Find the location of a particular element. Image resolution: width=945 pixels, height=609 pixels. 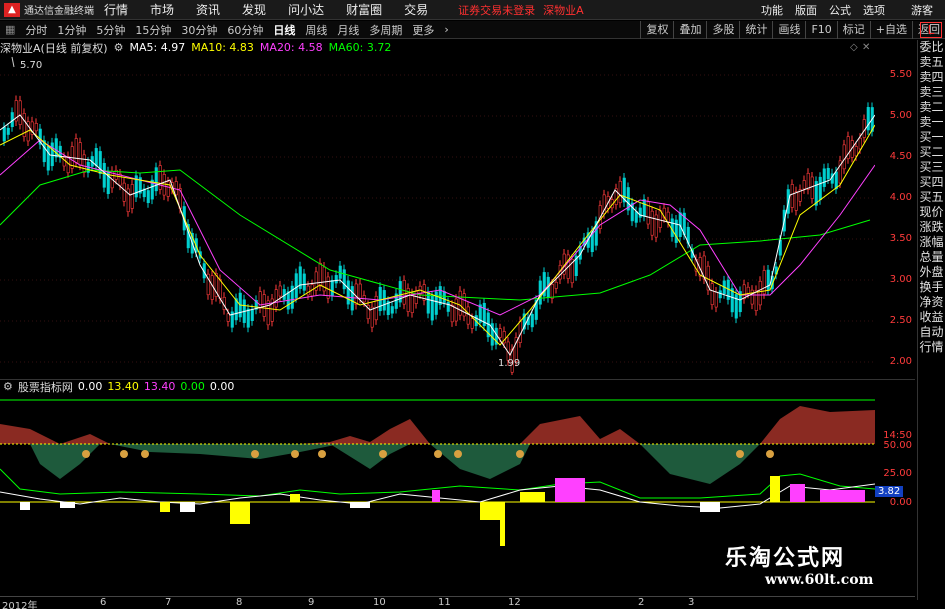

red-area is located at coordinates (437, 425).